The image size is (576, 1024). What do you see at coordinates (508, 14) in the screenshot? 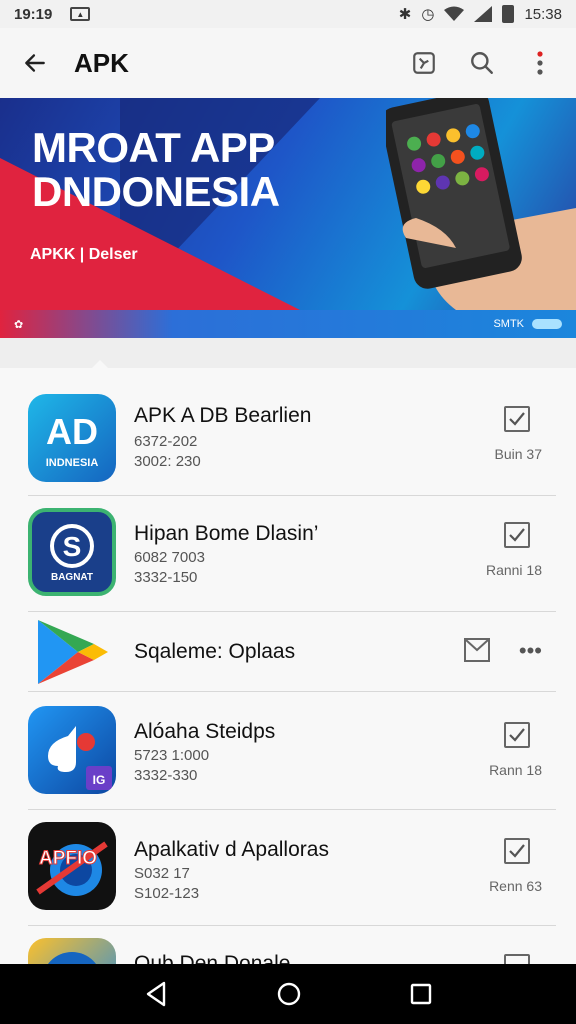
I see `battery-icon` at bounding box center [508, 14].